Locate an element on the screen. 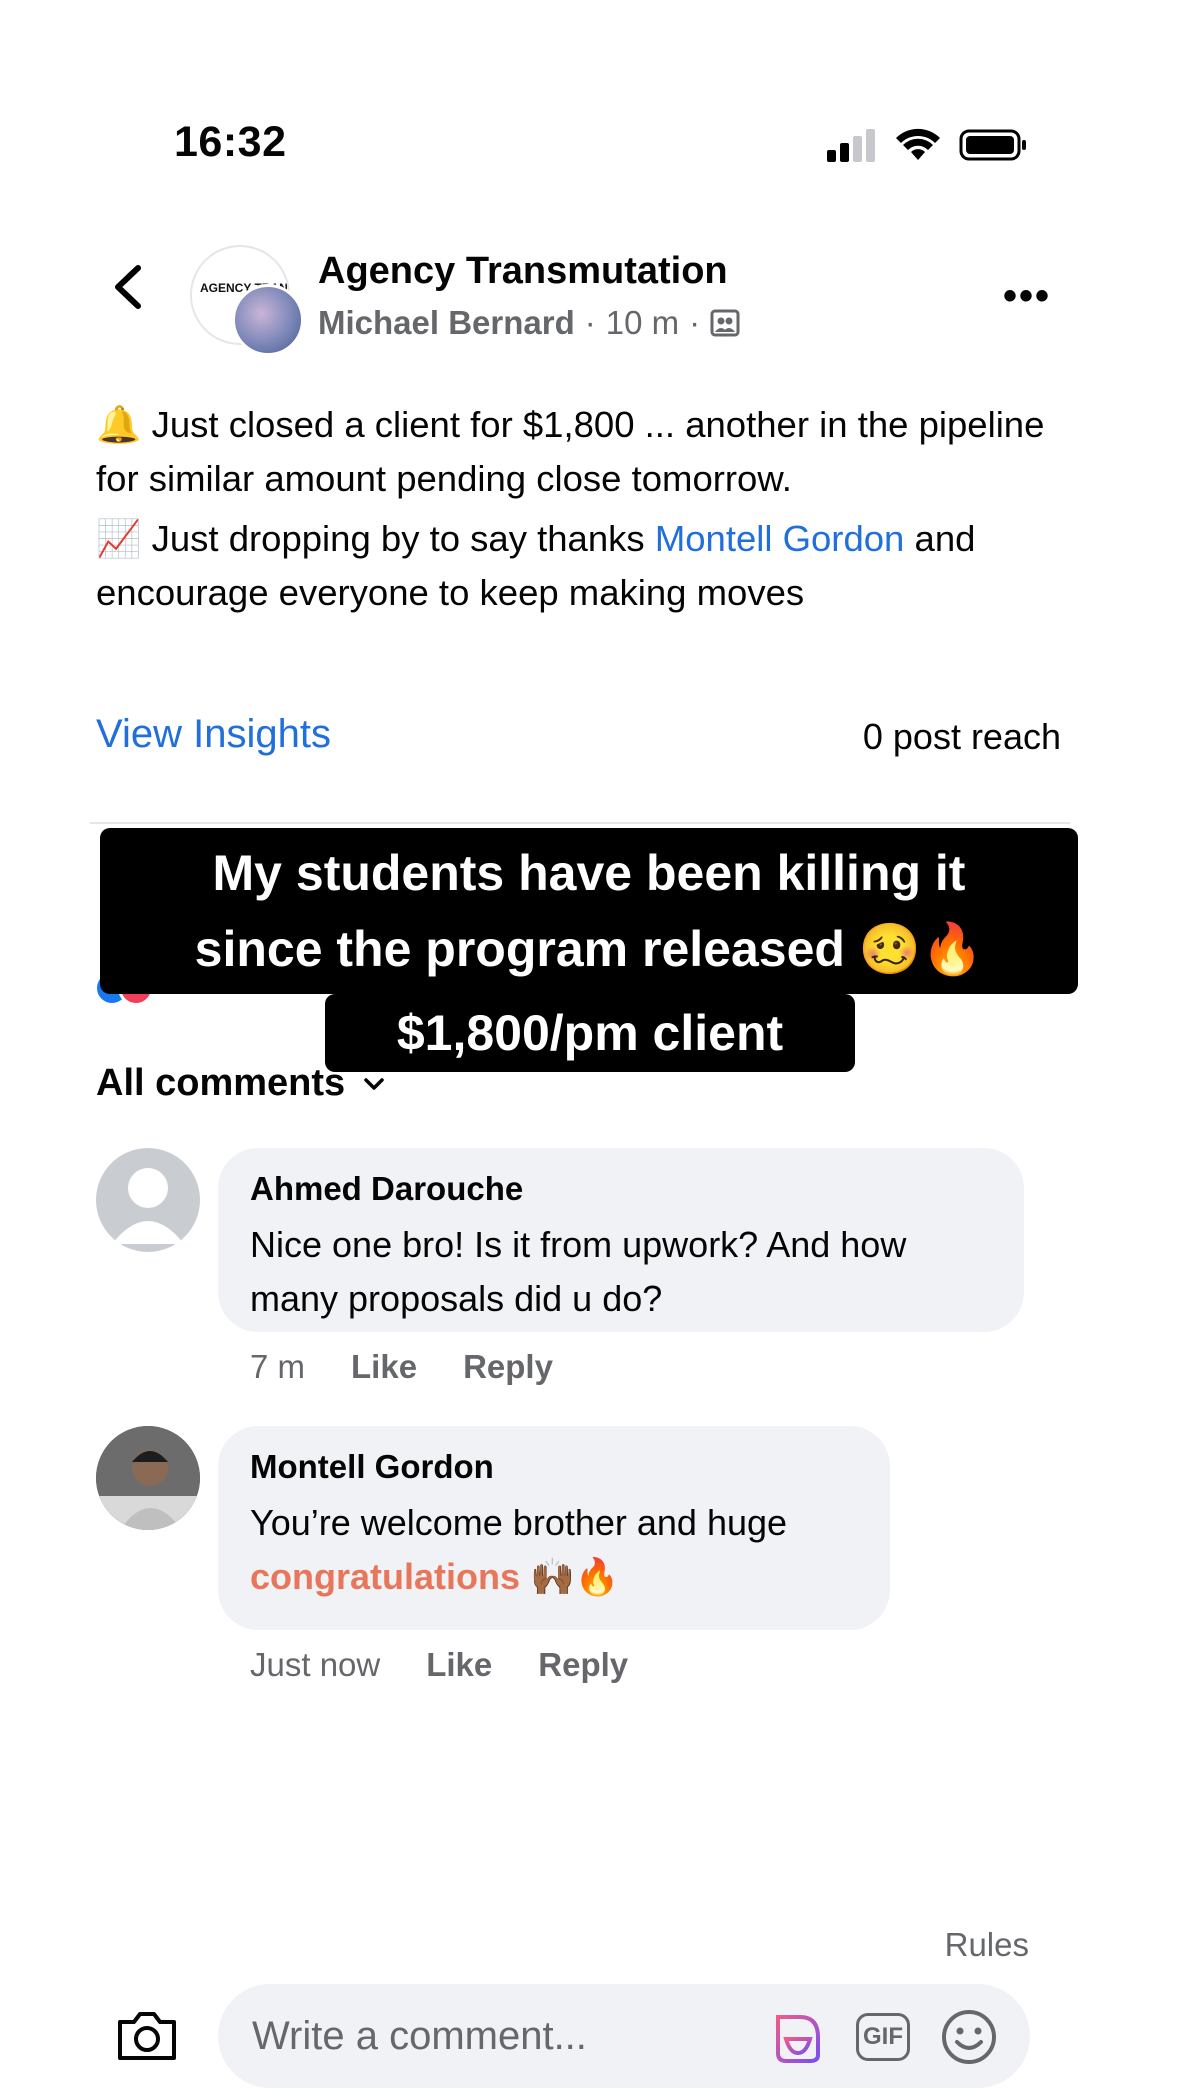 The image size is (1179, 2097). view-insights-link: View Insights is located at coordinates (213, 734).